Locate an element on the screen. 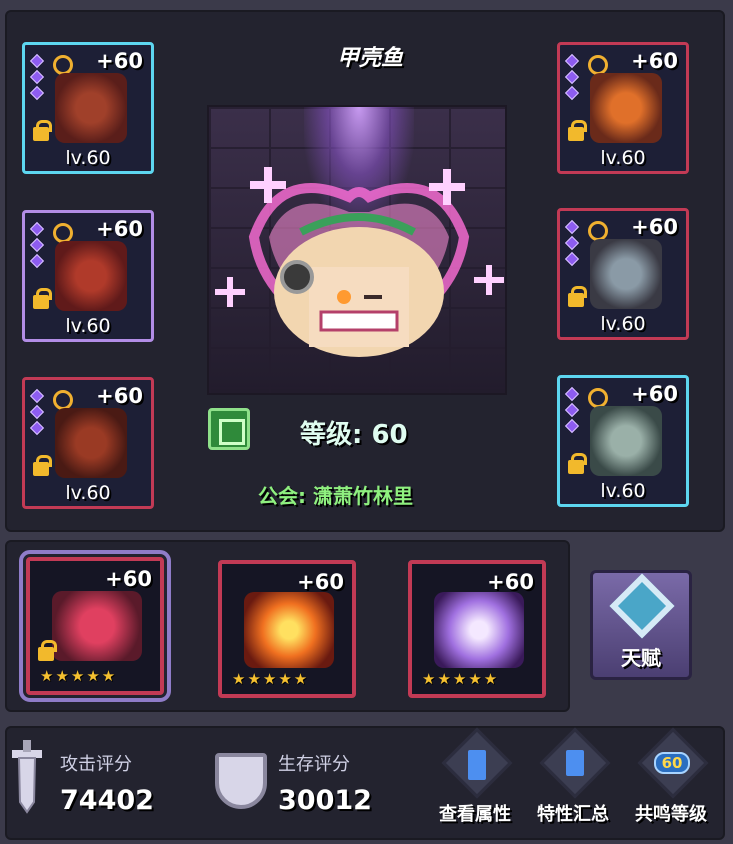 Image resolution: width=733 pixels, height=844 pixels. equipment-slot-right-2: +60 lv.60 is located at coordinates (623, 274).